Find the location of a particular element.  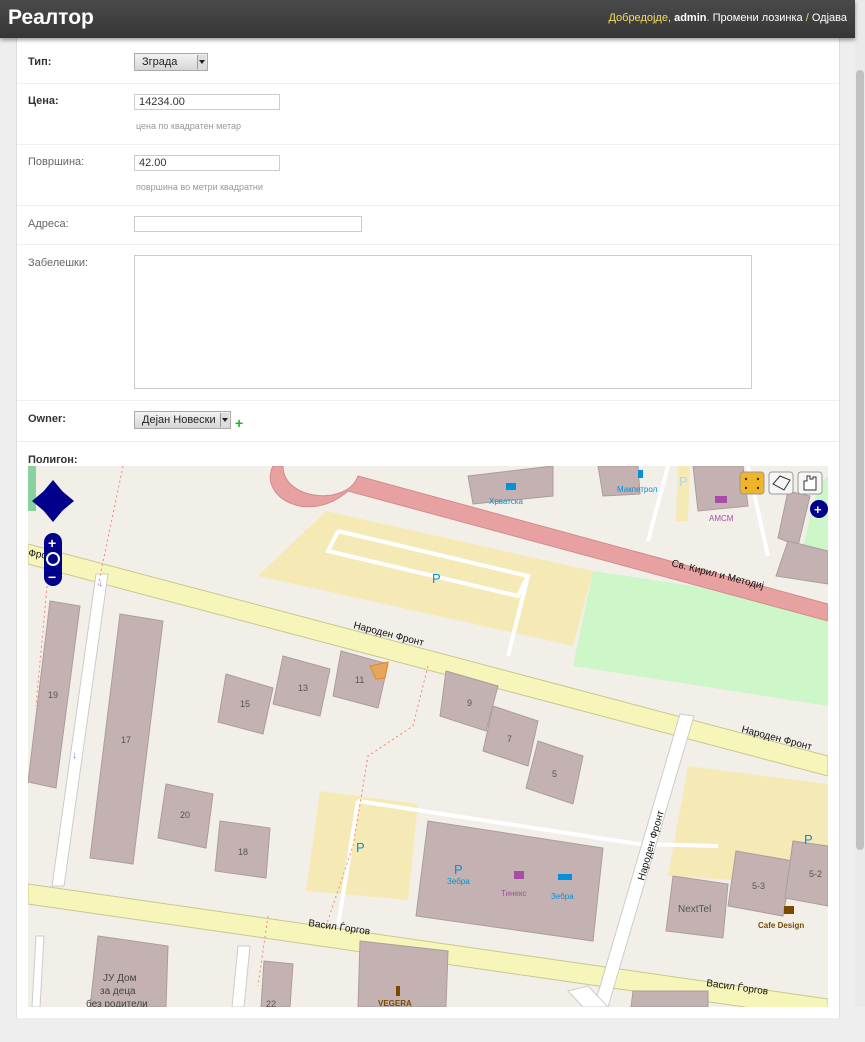

site-brand: Реалтор is located at coordinates (51, 18).